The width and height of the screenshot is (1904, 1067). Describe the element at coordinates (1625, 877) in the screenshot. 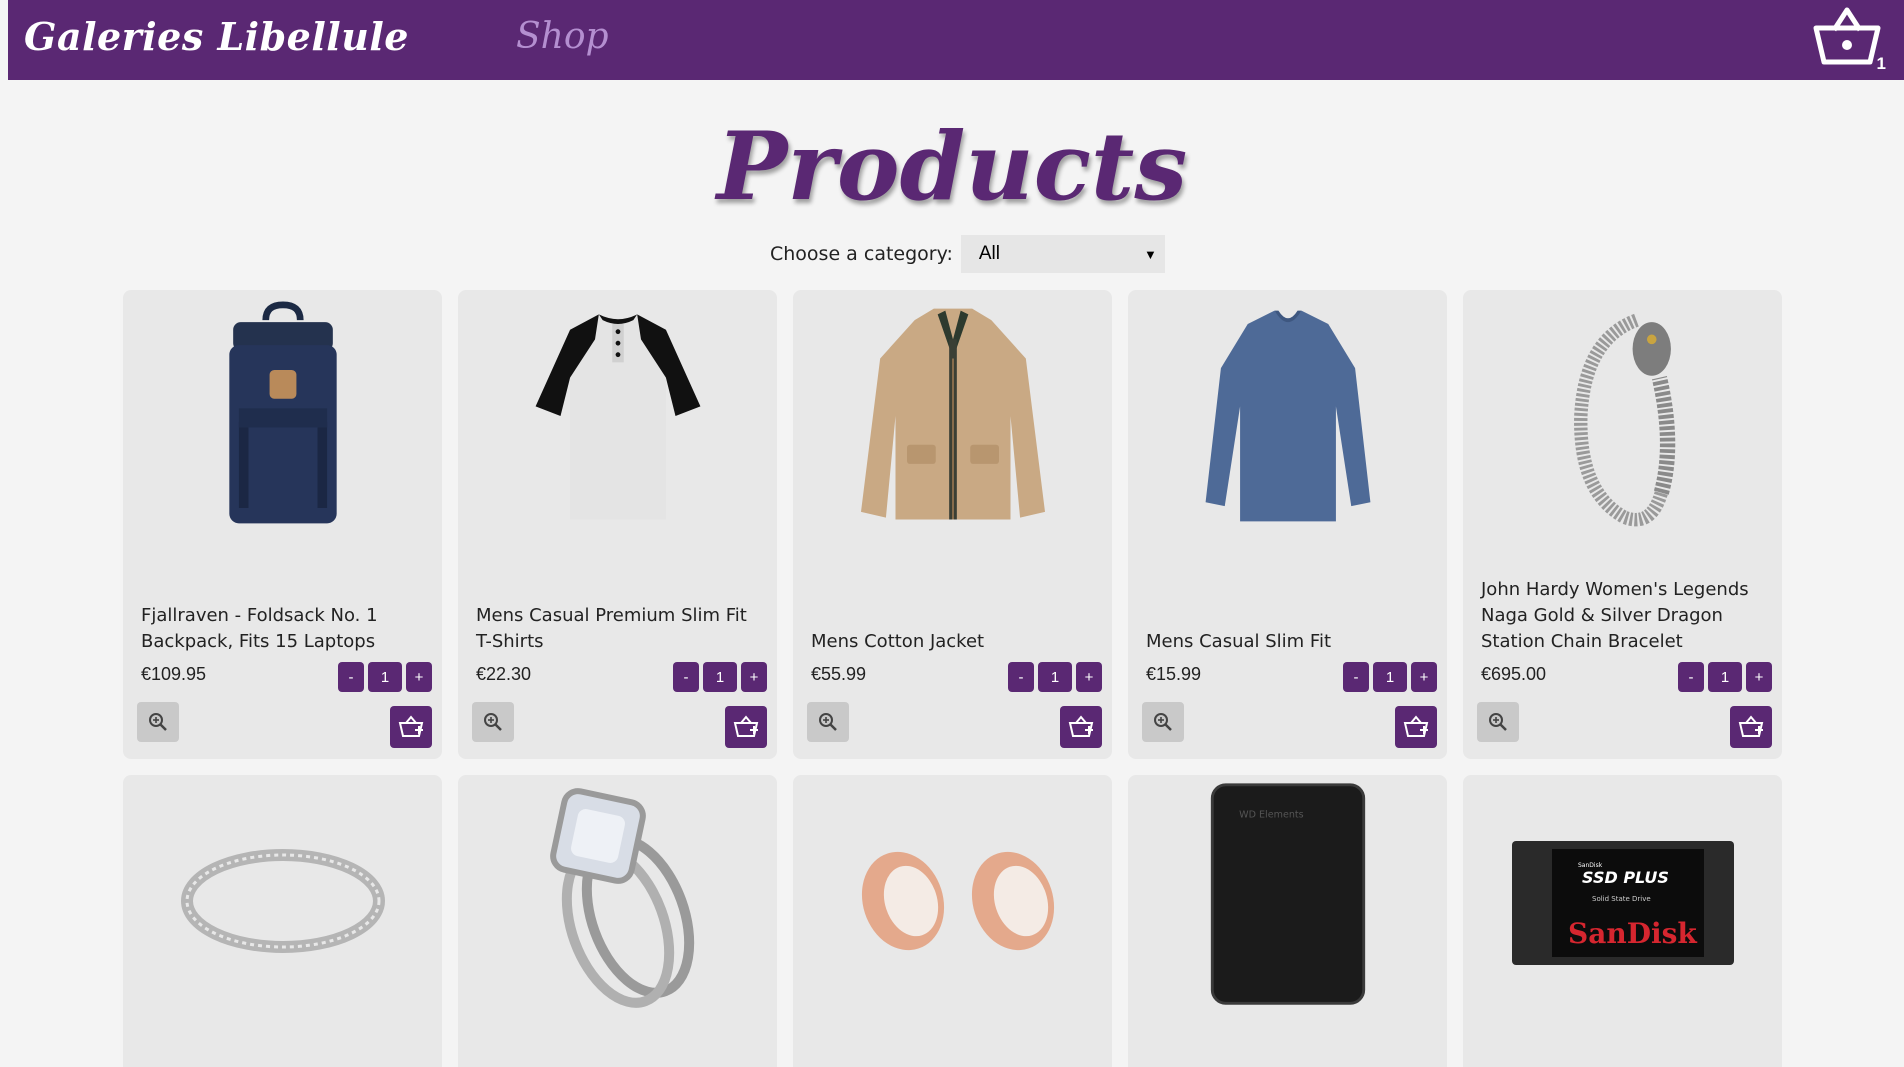

I see `ssd-model-text: SSD PLUS` at that location.